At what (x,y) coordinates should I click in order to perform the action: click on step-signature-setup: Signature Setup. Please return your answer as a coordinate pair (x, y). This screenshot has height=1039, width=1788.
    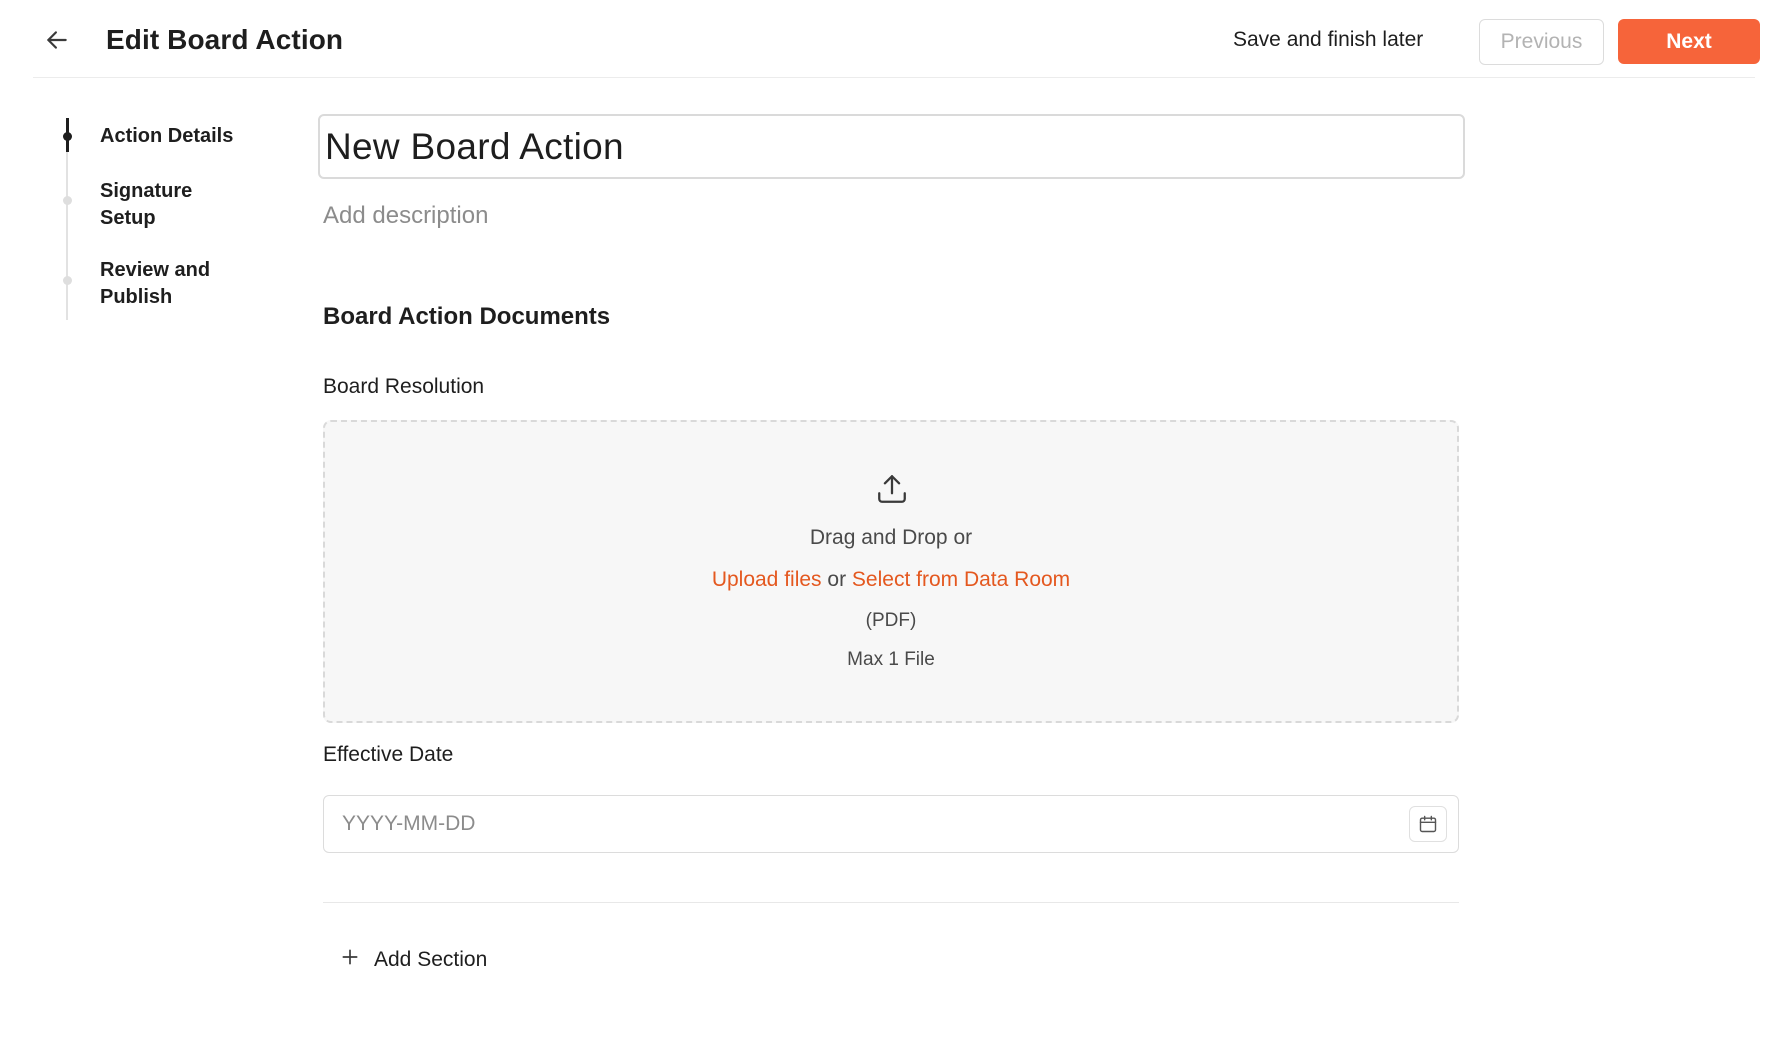
    Looking at the image, I should click on (155, 205).